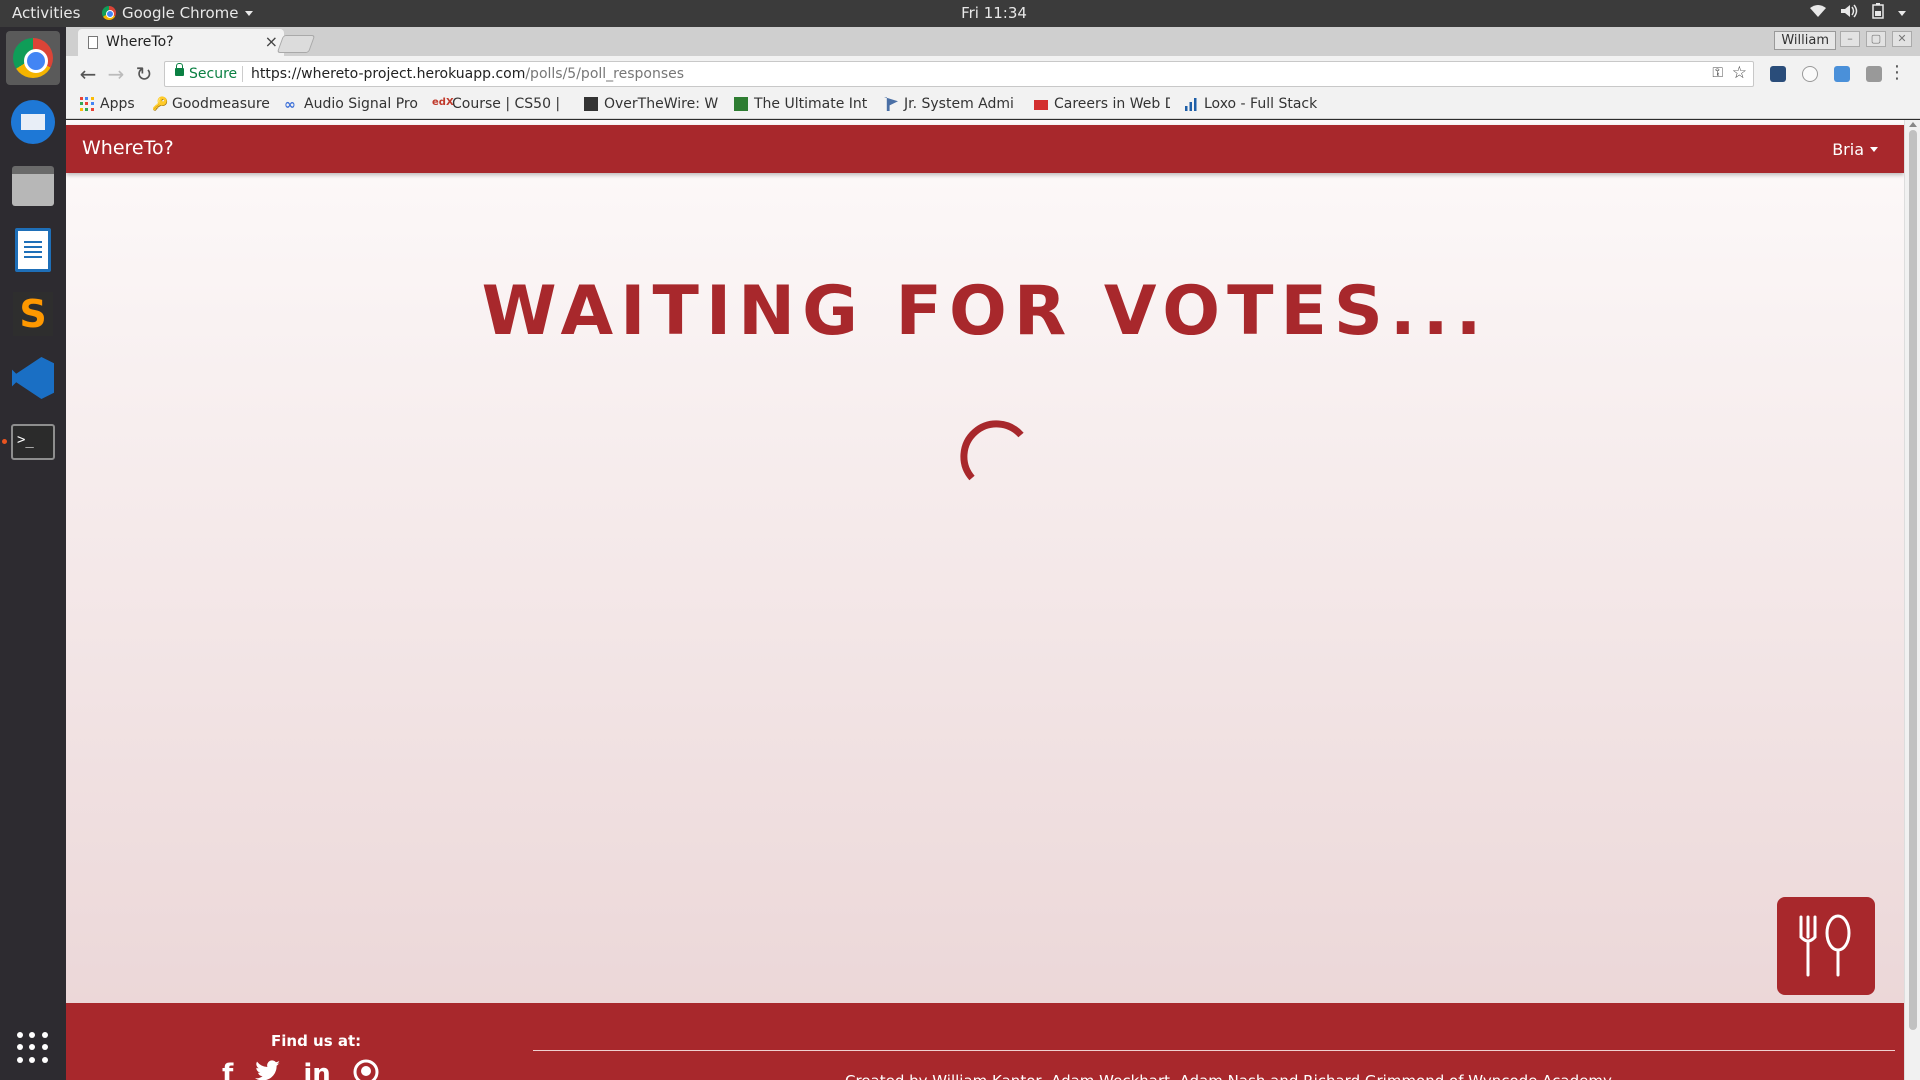 Image resolution: width=1920 pixels, height=1080 pixels. Describe the element at coordinates (1897, 72) in the screenshot. I see `chrome-menu-icon: ⋮` at that location.